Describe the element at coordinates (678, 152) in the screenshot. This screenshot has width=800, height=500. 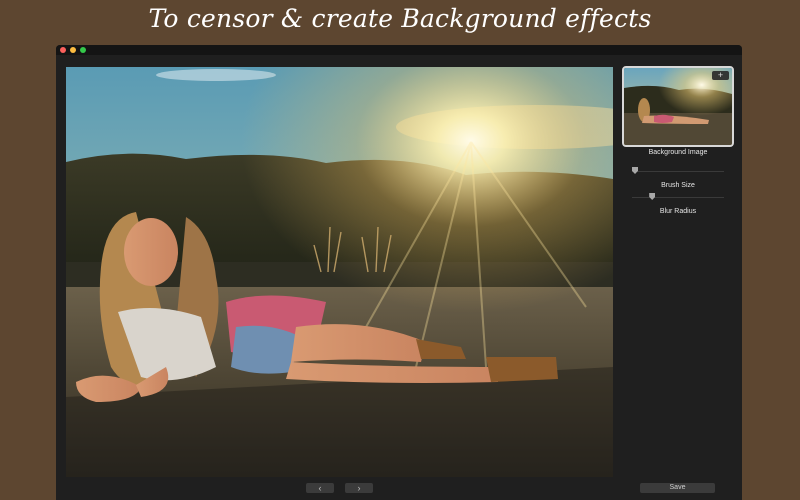
I see `background-image-label: Background Image` at that location.